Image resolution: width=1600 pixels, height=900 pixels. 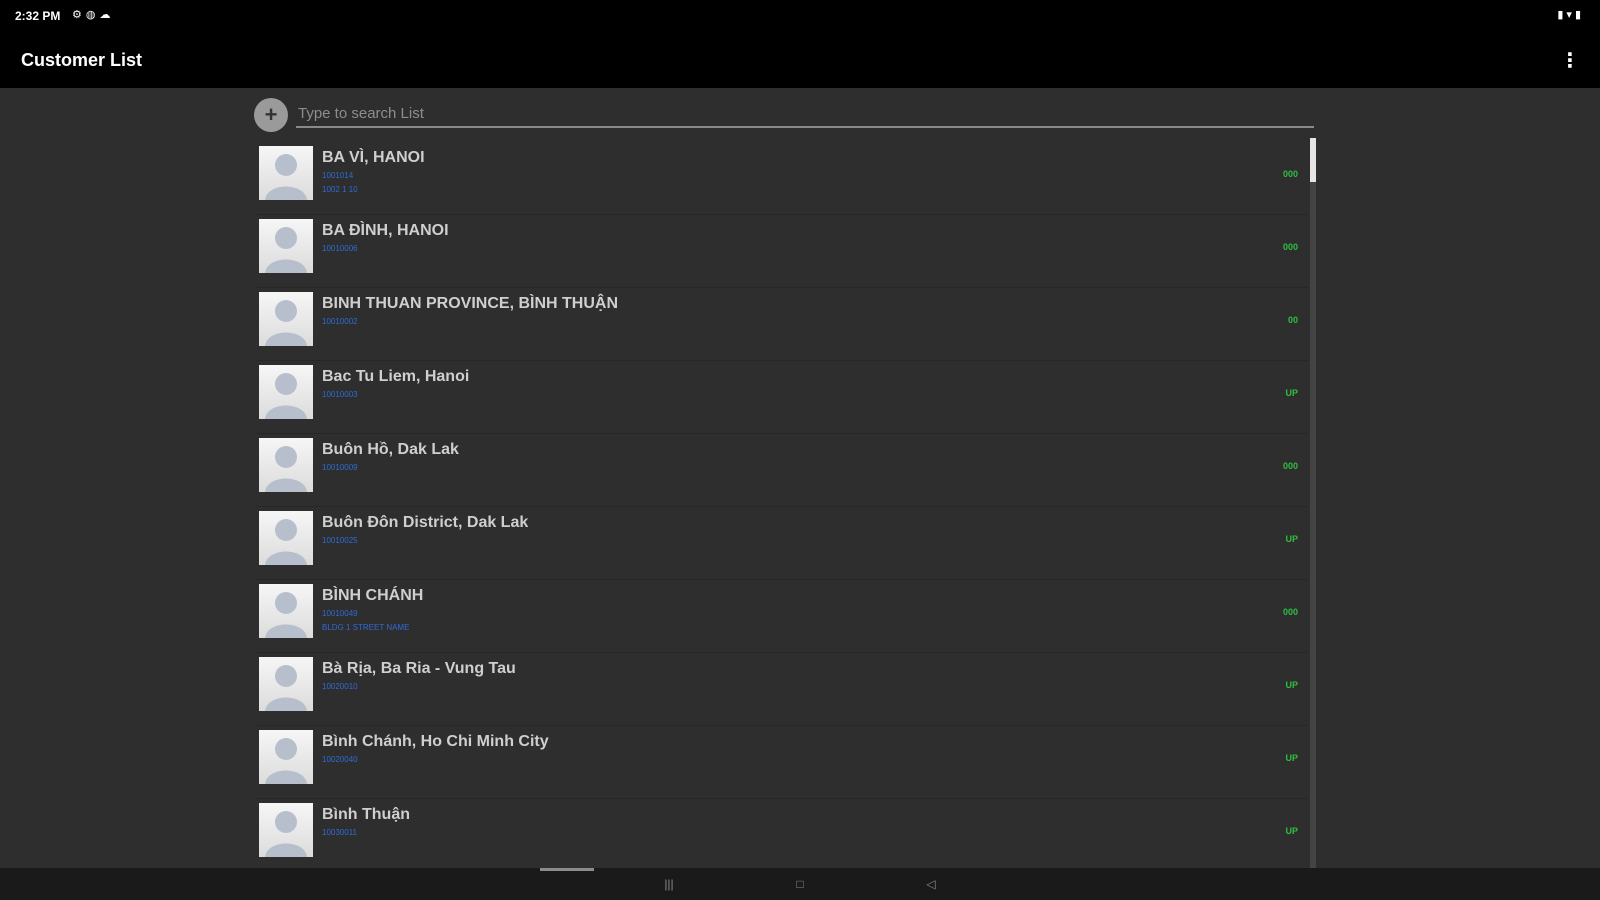 What do you see at coordinates (782, 762) in the screenshot?
I see `customer-row: Bình Chánh, Ho Chi Minh City 10020040 UP` at bounding box center [782, 762].